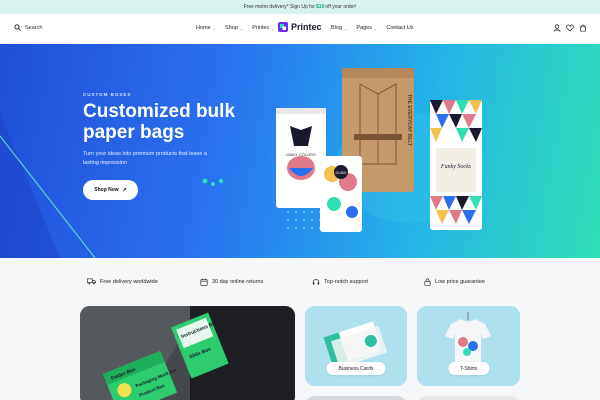 This screenshot has width=600, height=400. I want to click on nav-label: Contact Us, so click(400, 28).